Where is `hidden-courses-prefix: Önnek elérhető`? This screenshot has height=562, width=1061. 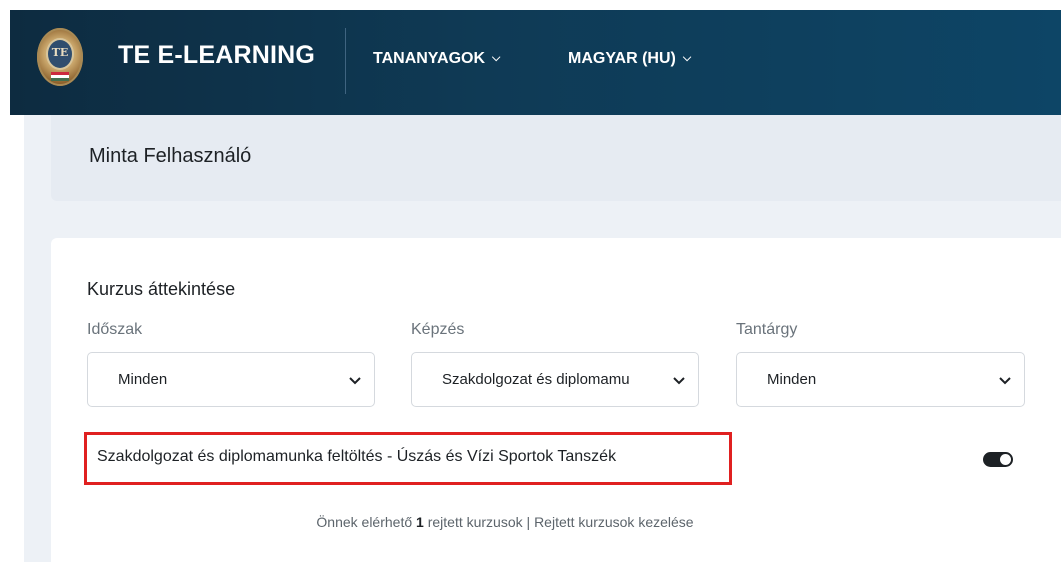
hidden-courses-prefix: Önnek elérhető is located at coordinates (364, 522).